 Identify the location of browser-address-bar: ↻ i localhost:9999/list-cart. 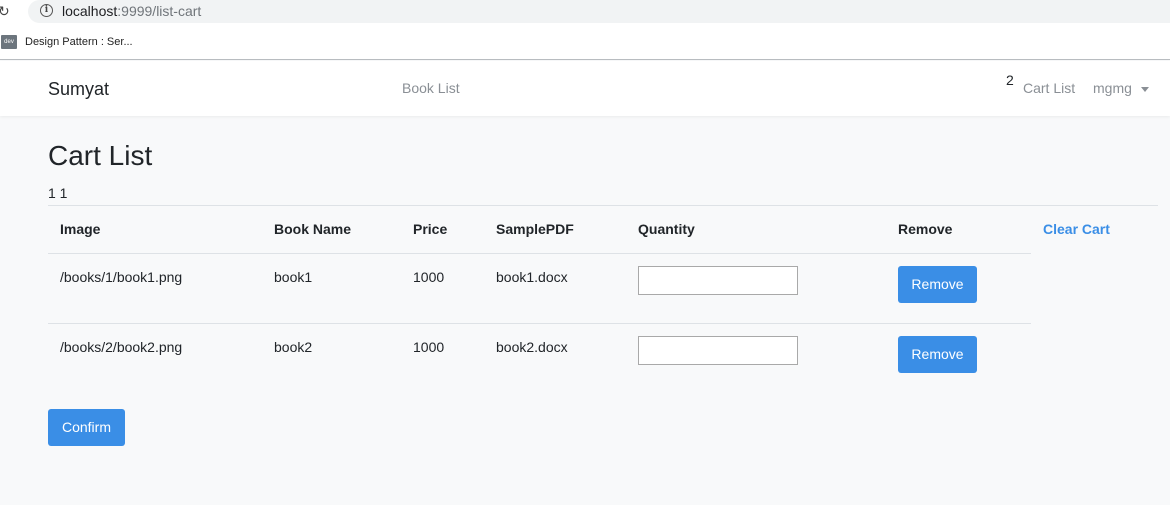
(585, 12).